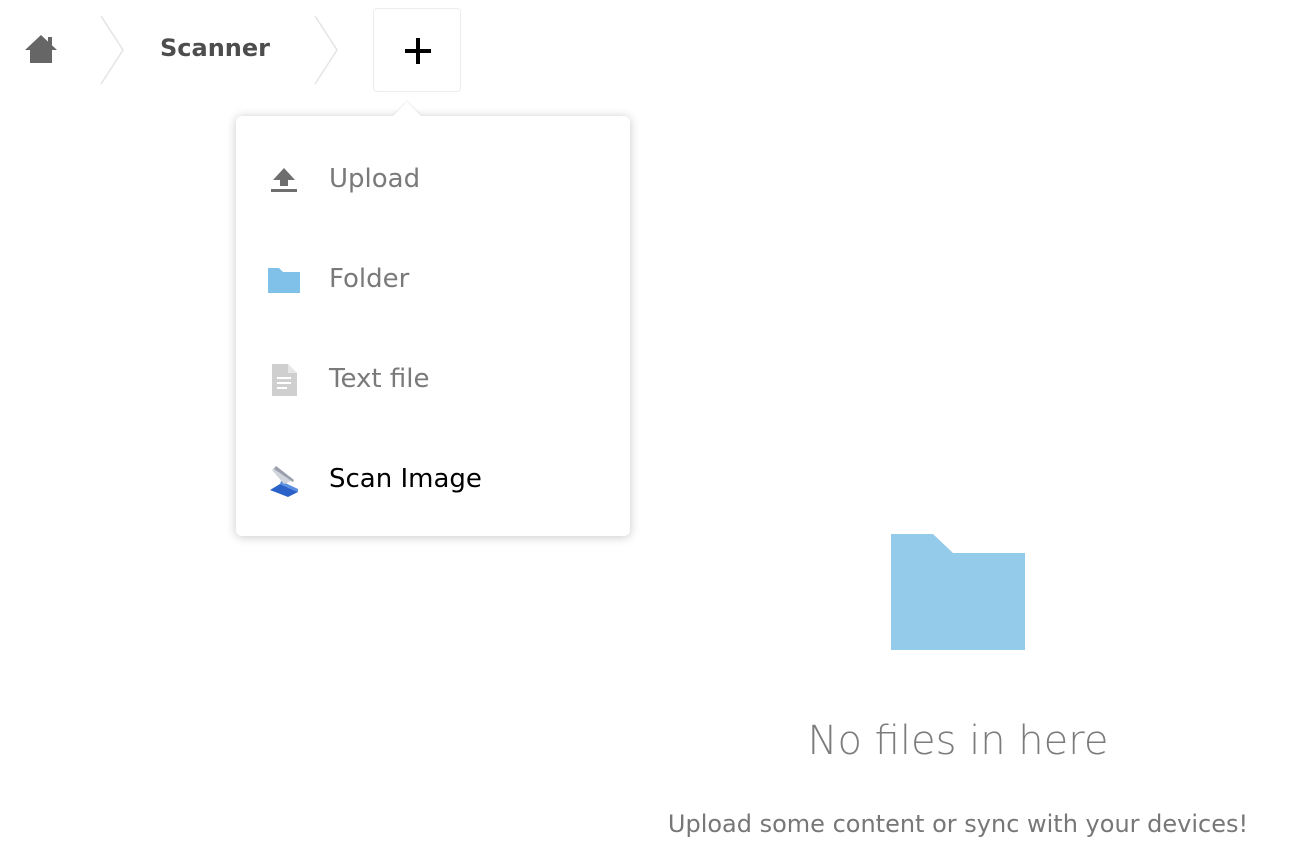 The width and height of the screenshot is (1292, 845). I want to click on breadcrumb-item-scanner: Scanner, so click(215, 48).